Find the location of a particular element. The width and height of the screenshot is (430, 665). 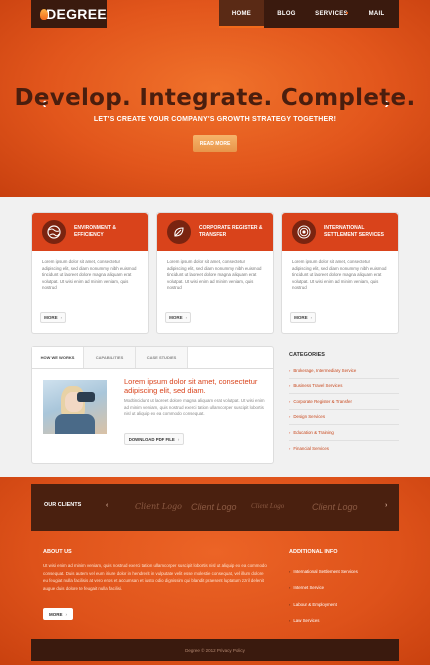

category-item: › Business Travel Services is located at coordinates (344, 386).